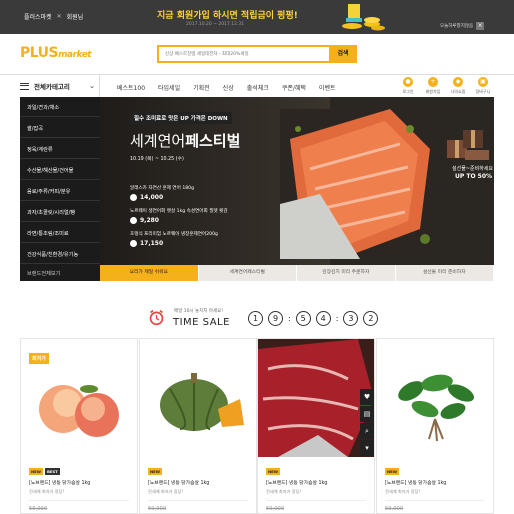 The width and height of the screenshot is (514, 514). Describe the element at coordinates (213, 141) in the screenshot. I see `hero-title-b: 페스티벌` at that location.